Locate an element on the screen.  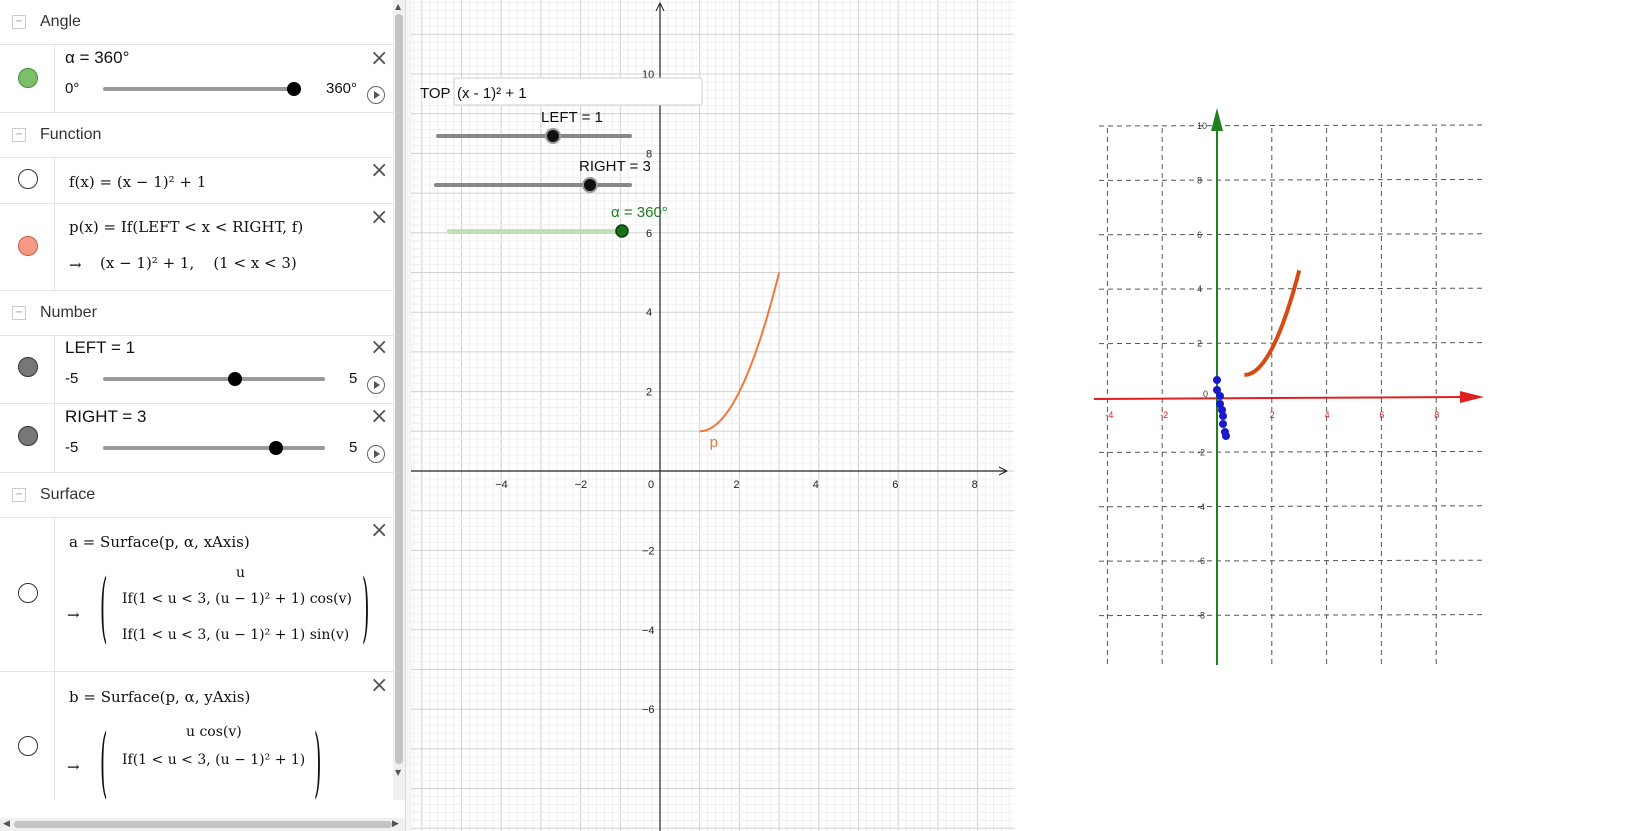
algebra-item-right: RIGHT = 3 × -5 5 is located at coordinates (196, 438).